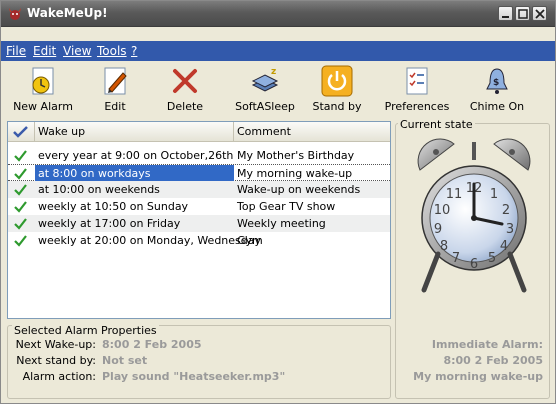 This screenshot has width=556, height=404. Describe the element at coordinates (444, 246) in the screenshot. I see `svg-text: 8` at that location.